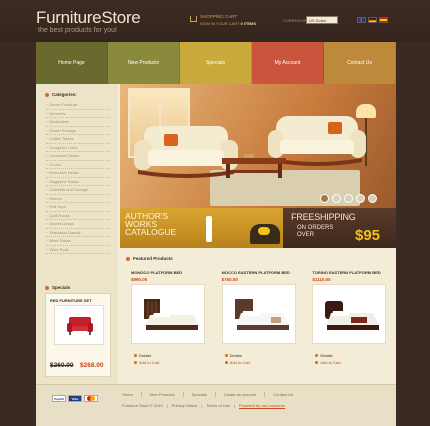 The image size is (430, 426). What do you see at coordinates (78, 216) in the screenshot?
I see `category-item: Quilt Racks` at bounding box center [78, 216].